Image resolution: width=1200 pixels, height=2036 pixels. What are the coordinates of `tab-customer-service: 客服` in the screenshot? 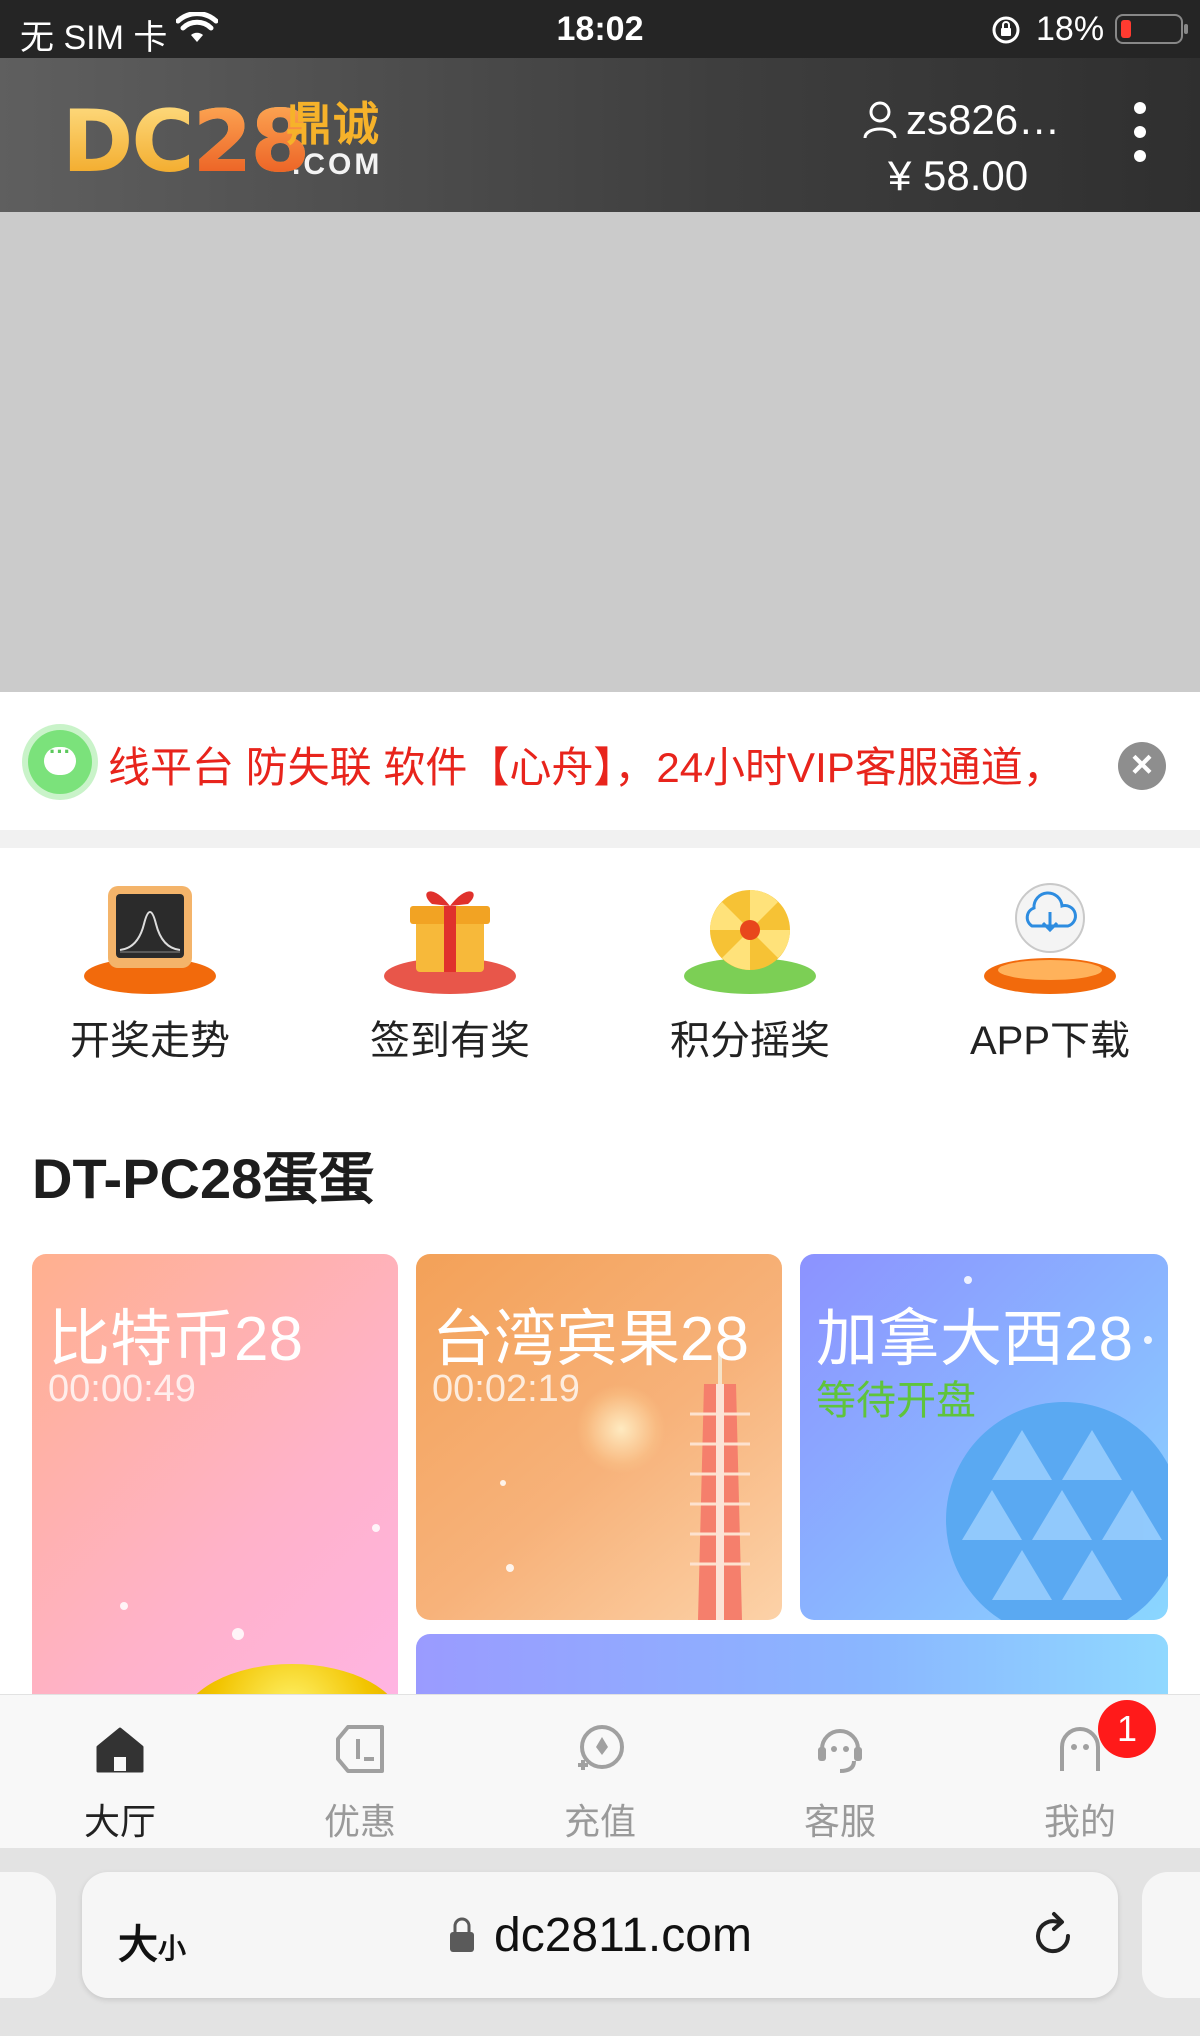 It's located at (840, 1772).